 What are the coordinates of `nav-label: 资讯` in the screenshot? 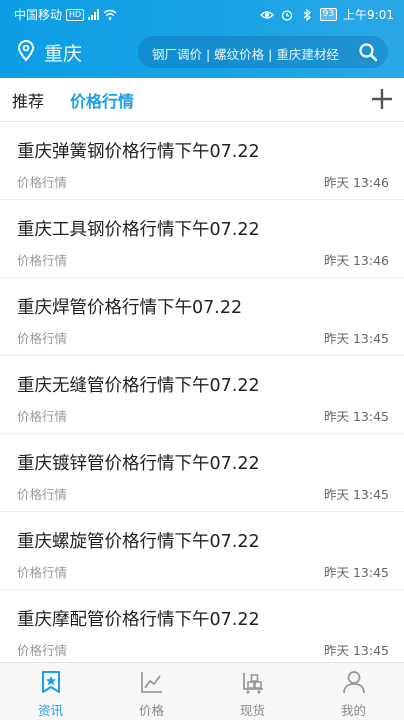 It's located at (50, 710).